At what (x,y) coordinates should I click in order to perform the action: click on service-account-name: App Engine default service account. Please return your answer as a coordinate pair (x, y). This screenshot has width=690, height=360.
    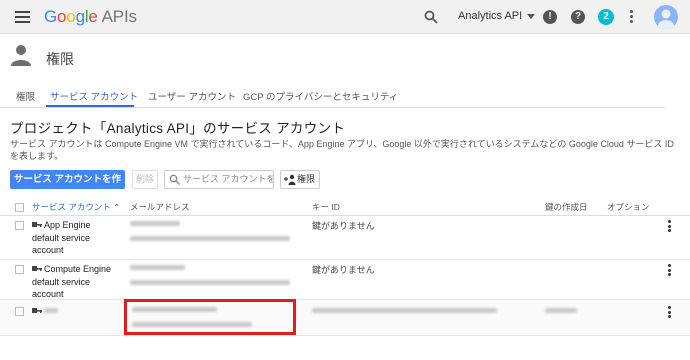
    Looking at the image, I should click on (77, 238).